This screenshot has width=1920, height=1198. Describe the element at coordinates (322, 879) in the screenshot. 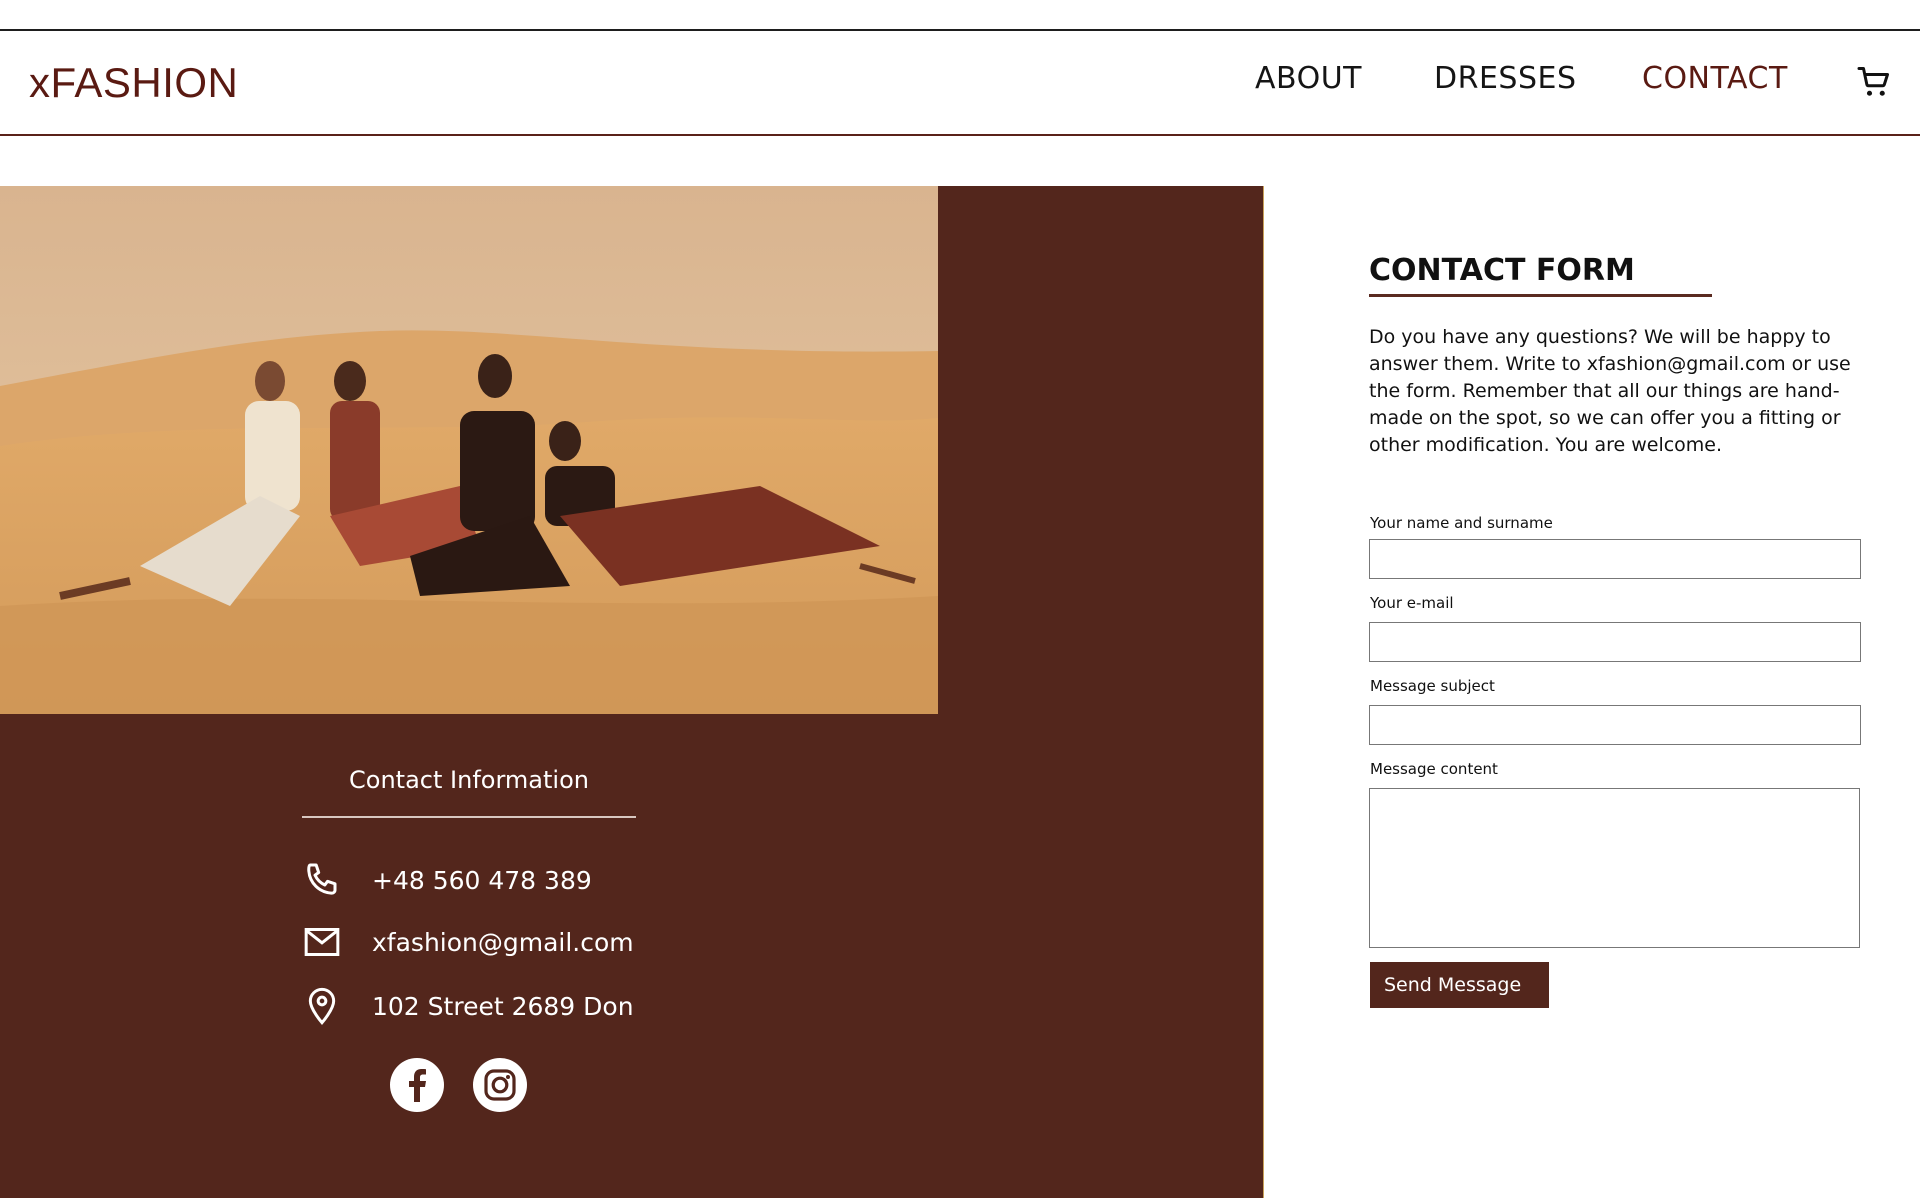

I see `phone-icon` at that location.